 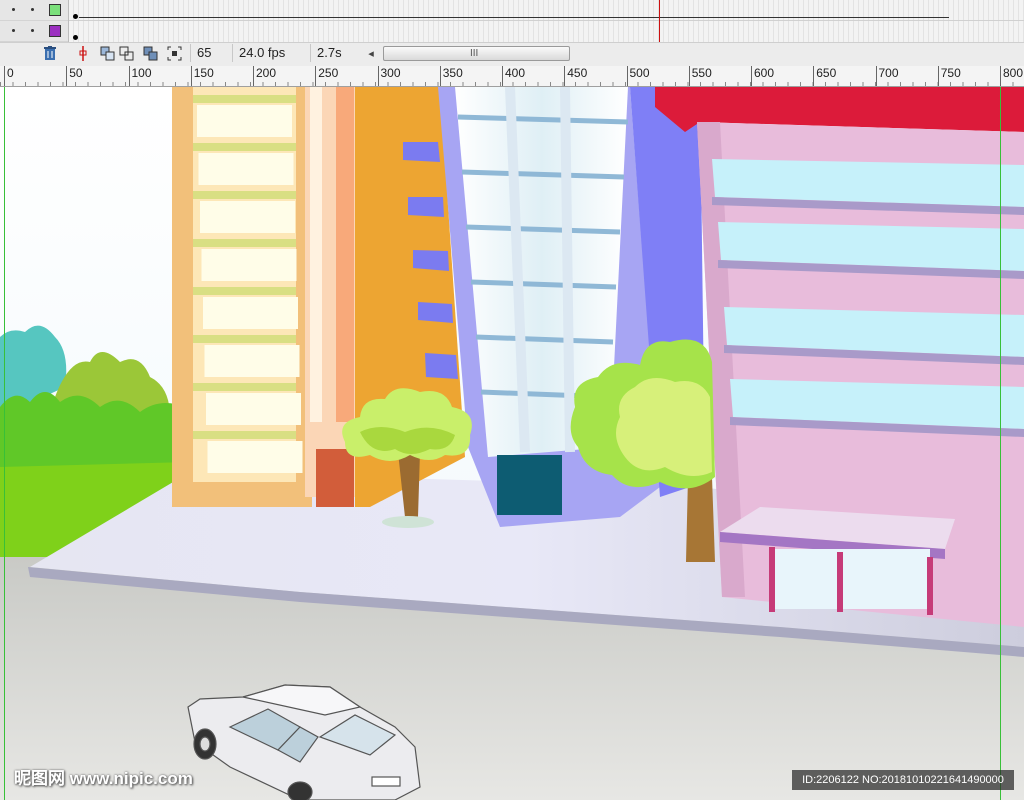 What do you see at coordinates (887, 76) in the screenshot?
I see `ruler-tick-label: 700` at bounding box center [887, 76].